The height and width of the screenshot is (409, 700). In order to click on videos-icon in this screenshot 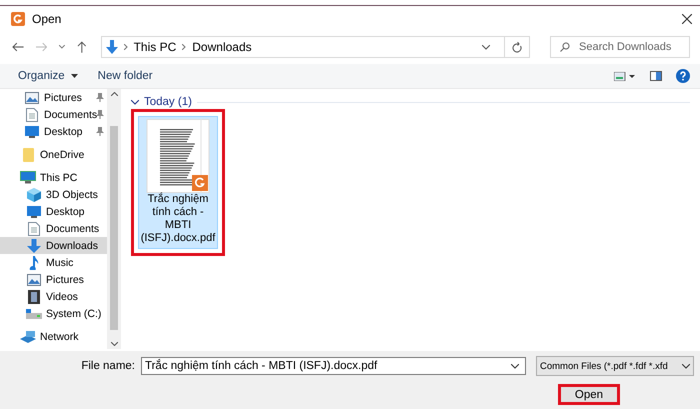, I will do `click(34, 297)`.